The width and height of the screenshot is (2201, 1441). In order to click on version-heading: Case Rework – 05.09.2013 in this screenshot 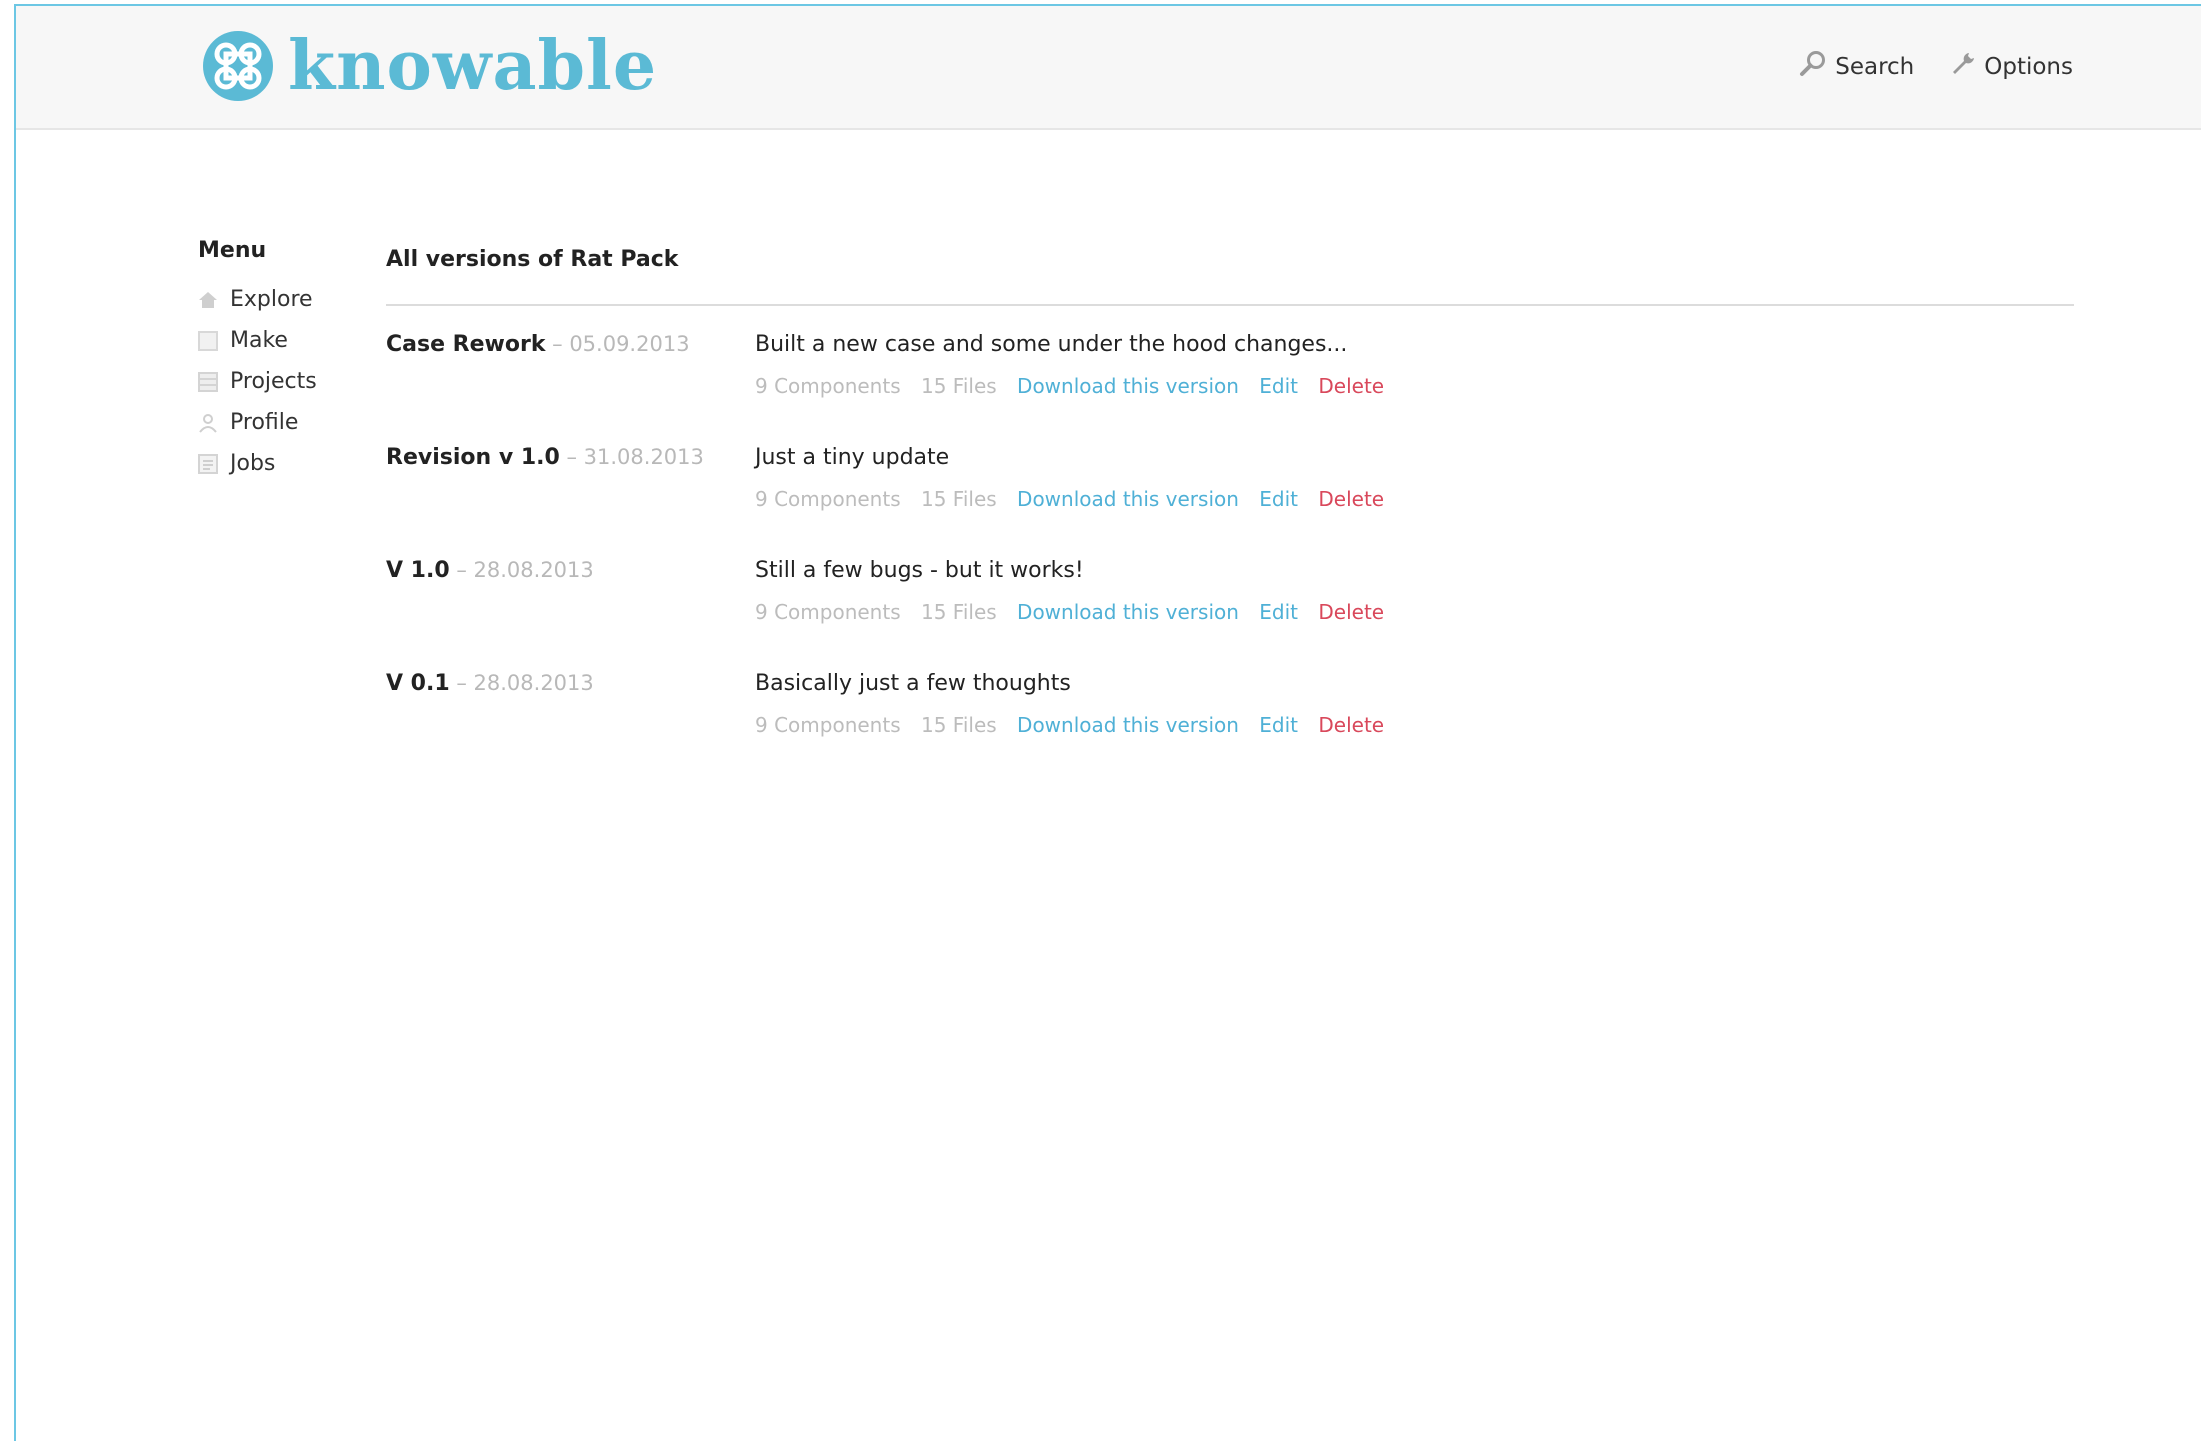, I will do `click(538, 344)`.